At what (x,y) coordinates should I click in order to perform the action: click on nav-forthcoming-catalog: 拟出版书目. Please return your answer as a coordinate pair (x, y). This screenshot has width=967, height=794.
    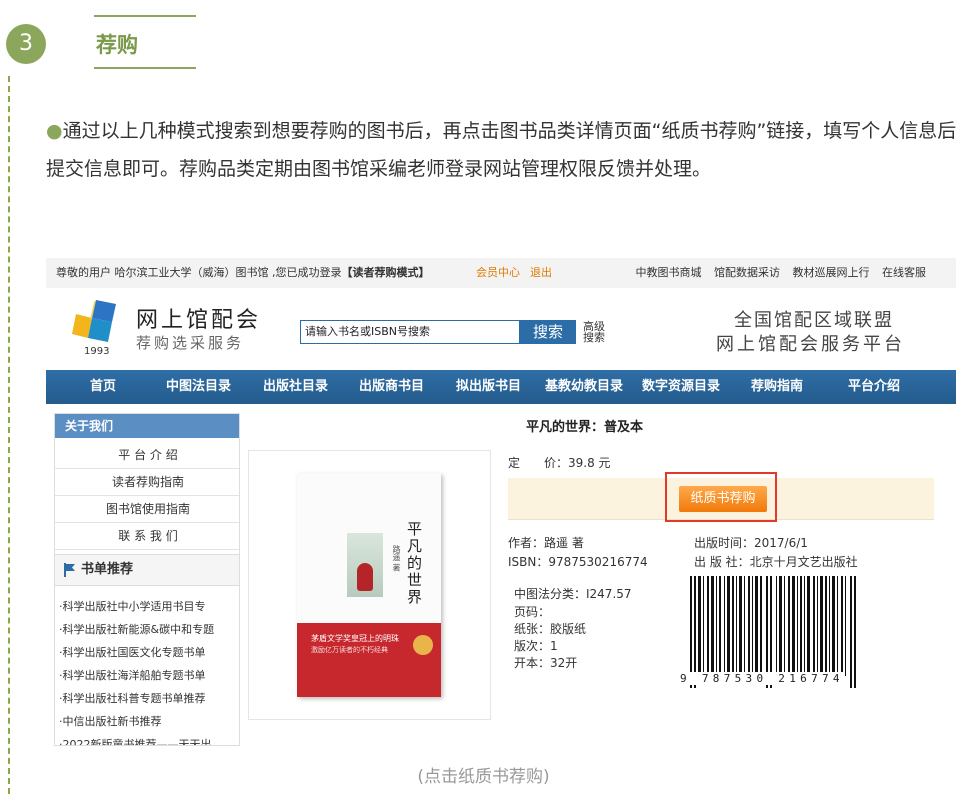
    Looking at the image, I should click on (488, 387).